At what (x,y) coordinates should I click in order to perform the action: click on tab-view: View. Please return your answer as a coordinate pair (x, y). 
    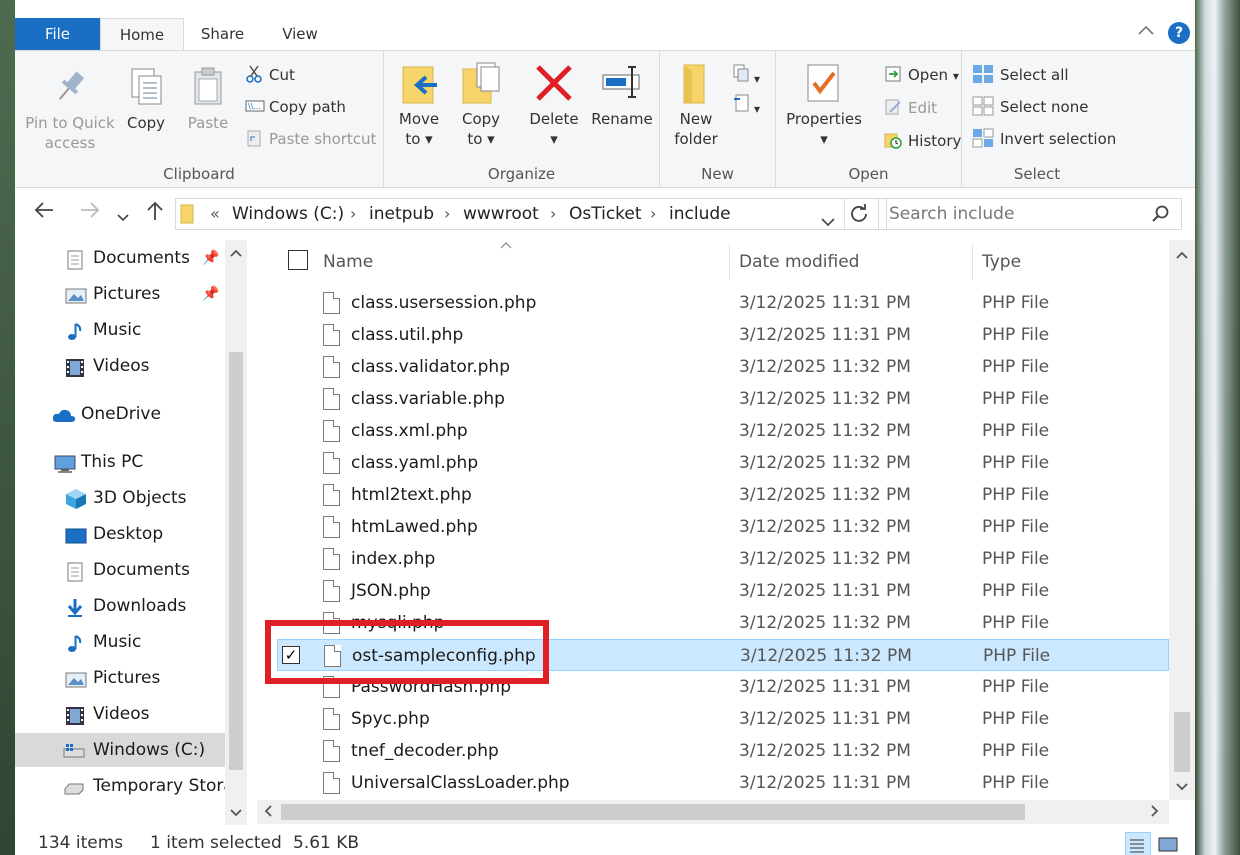
    Looking at the image, I should click on (300, 34).